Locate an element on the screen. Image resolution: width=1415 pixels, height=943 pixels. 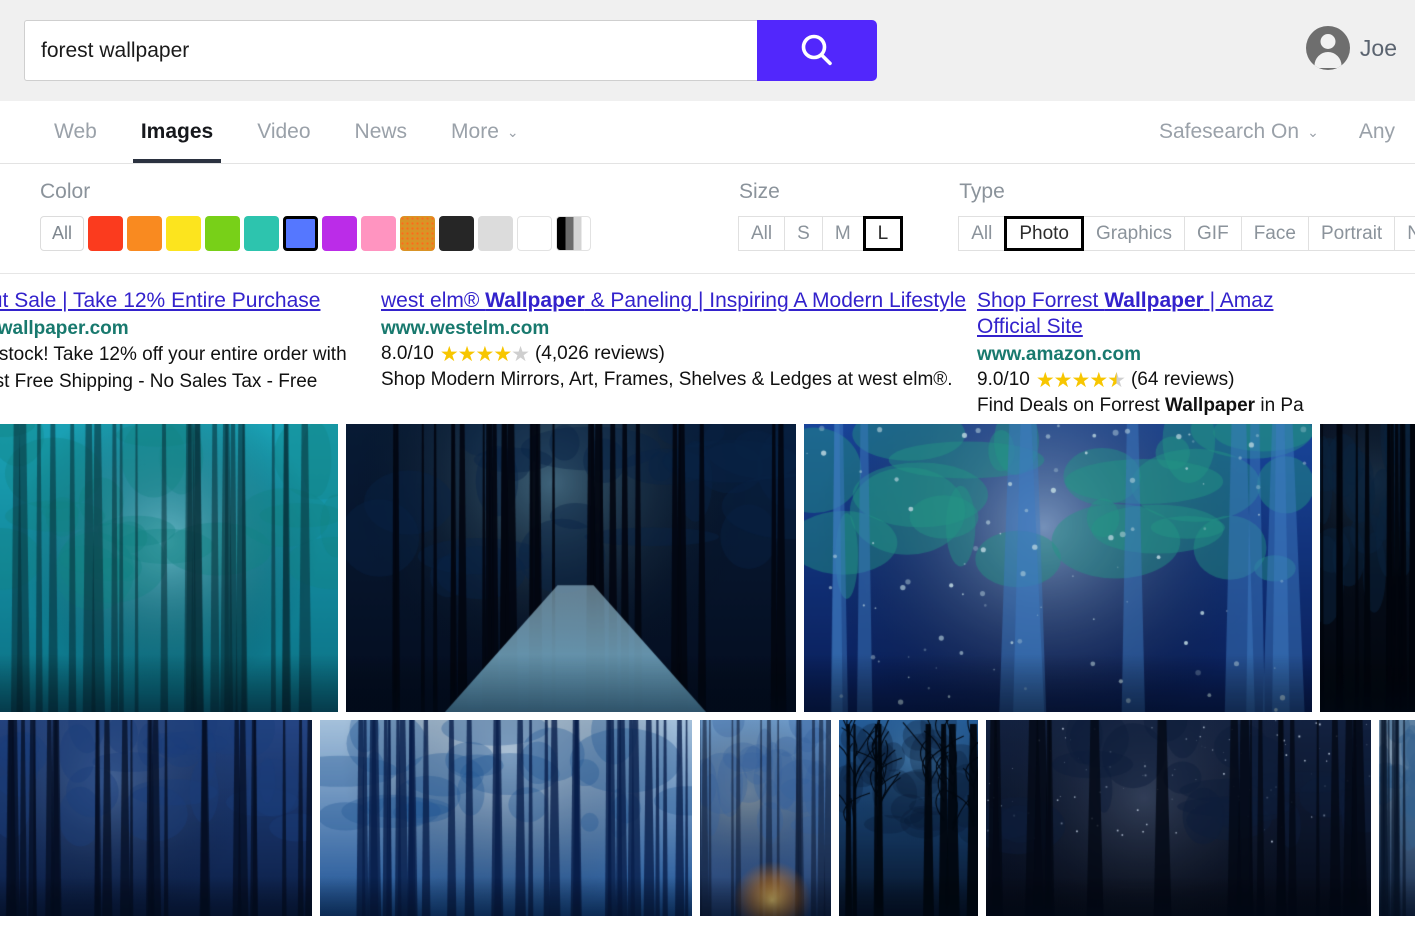
image-result-snowy-path-forest is located at coordinates (571, 568).